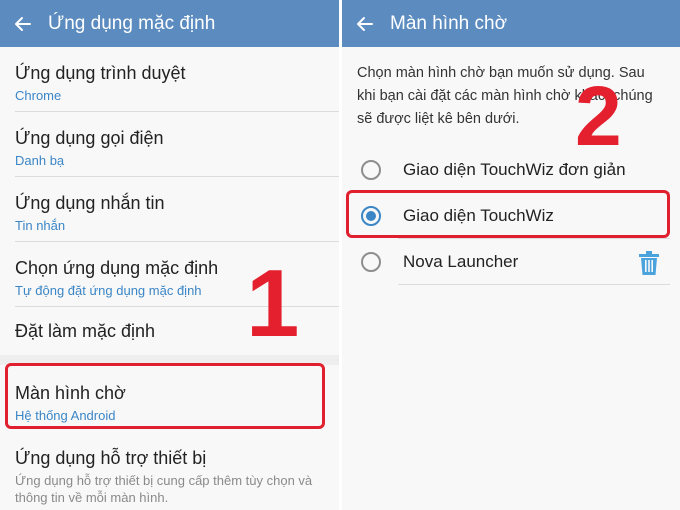 The height and width of the screenshot is (510, 680). I want to click on item-subtitle: Tin nhắn, so click(40, 225).